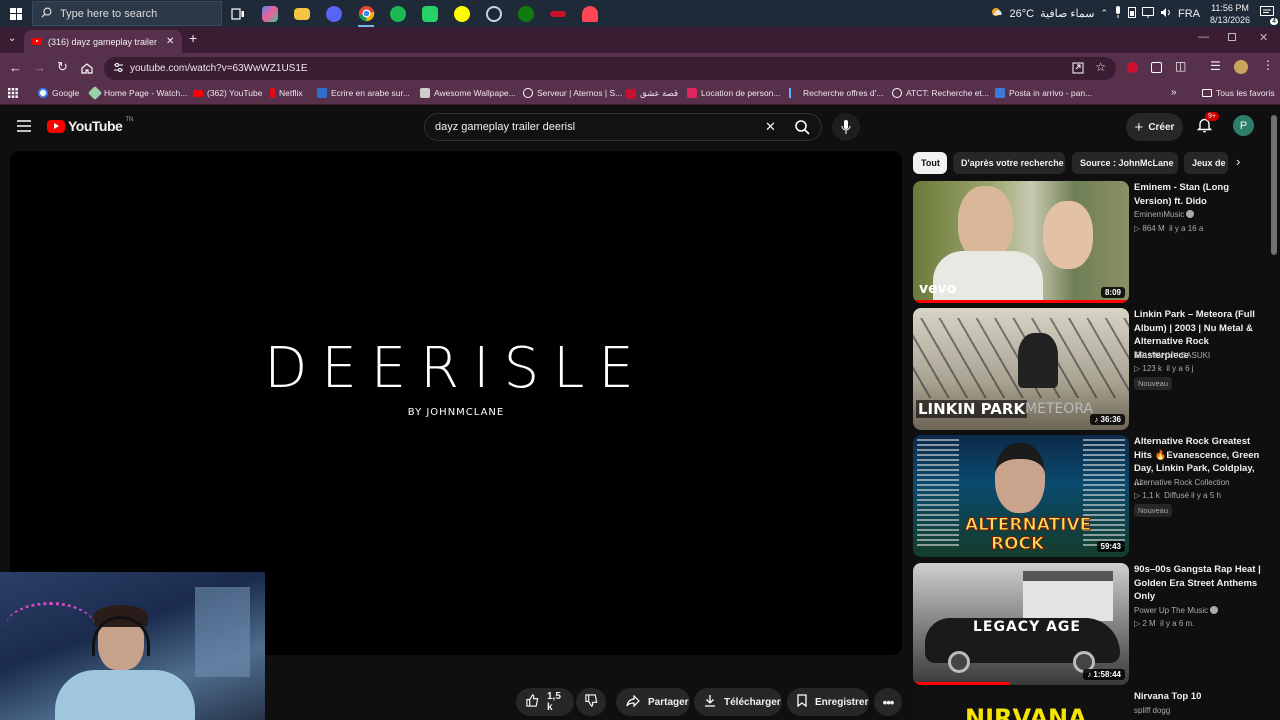  Describe the element at coordinates (1125, 163) in the screenshot. I see `chip-source-johnmclane: Source : JohnMcLane` at that location.